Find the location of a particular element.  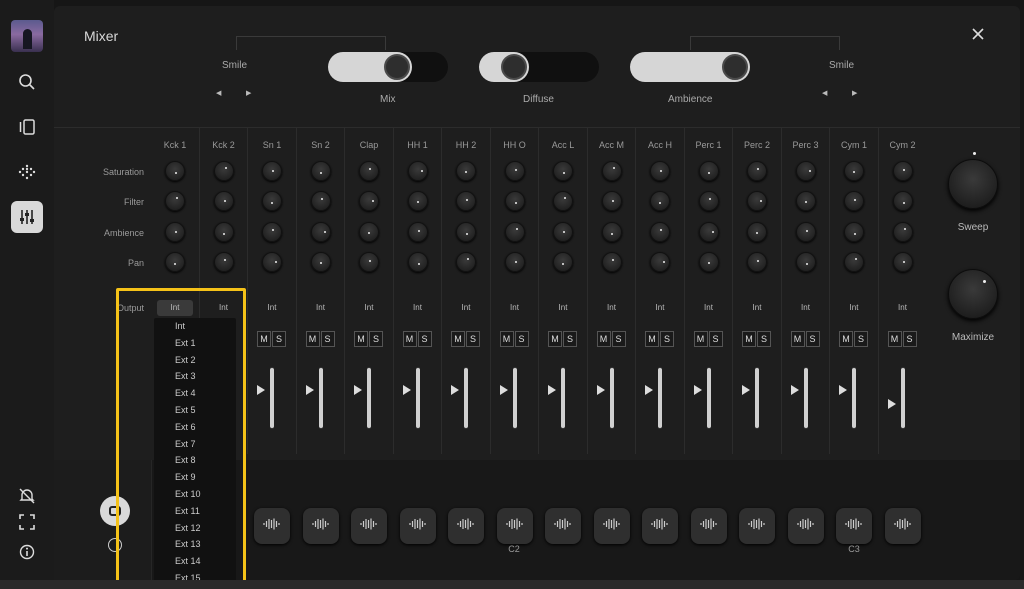

maximize-knob is located at coordinates (973, 294).